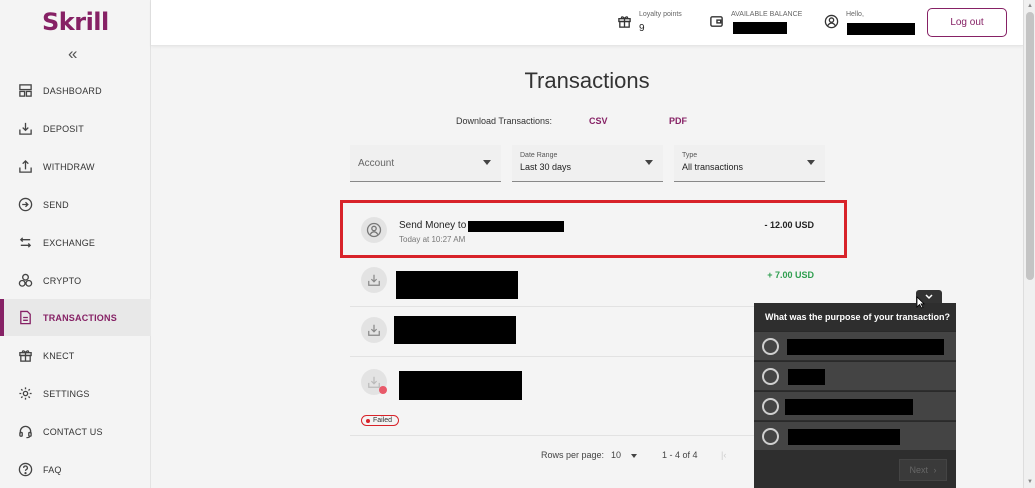  I want to click on sidebar-item-contact-us: CONTACT US, so click(75, 431).